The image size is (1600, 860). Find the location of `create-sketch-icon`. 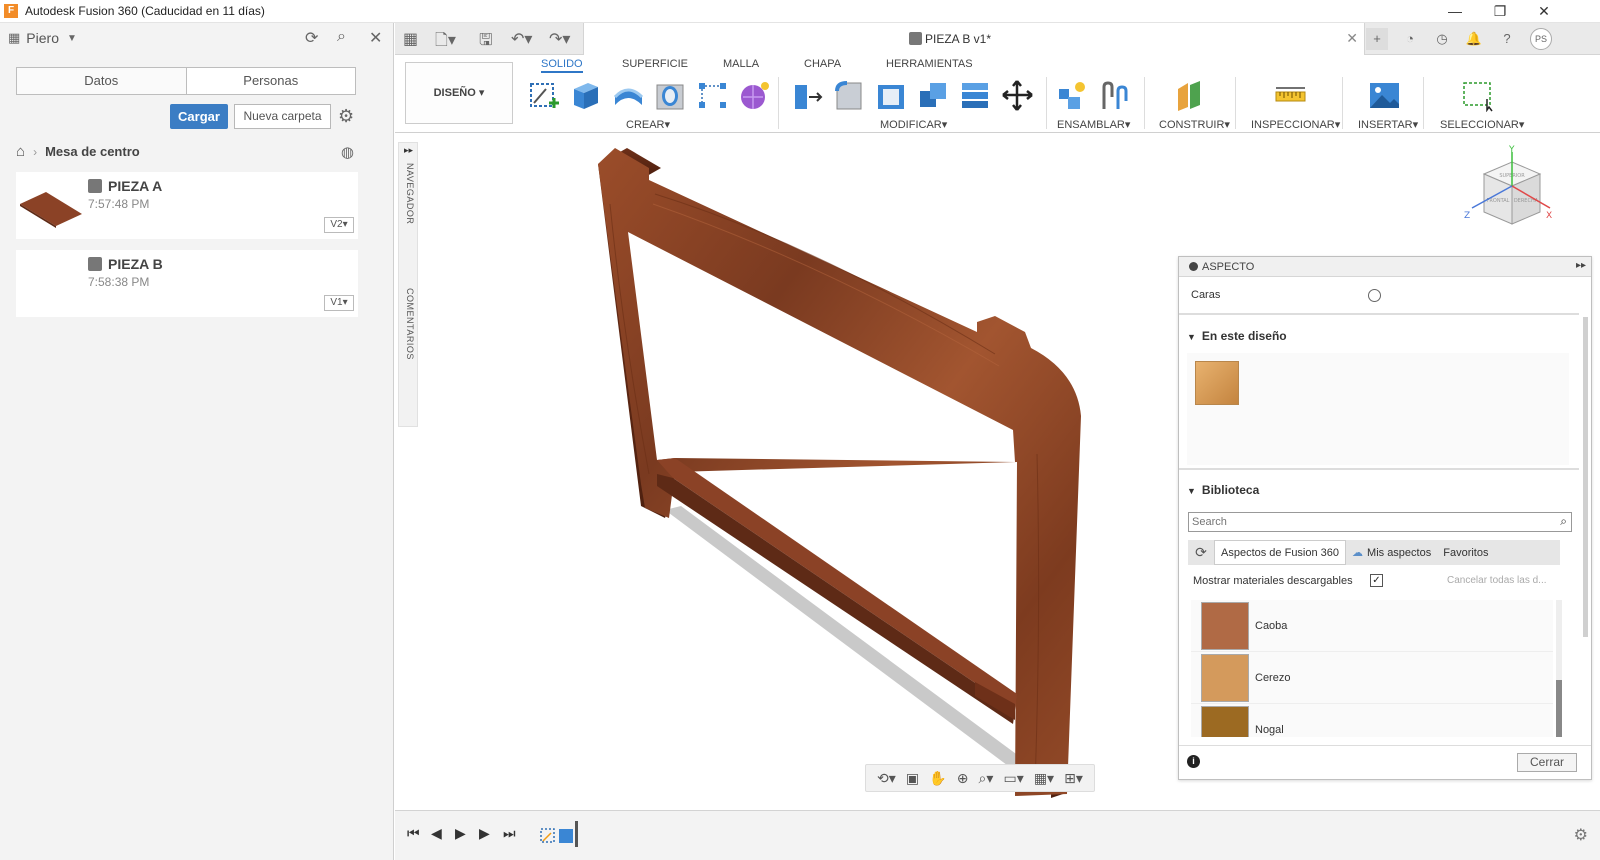

create-sketch-icon is located at coordinates (544, 95).